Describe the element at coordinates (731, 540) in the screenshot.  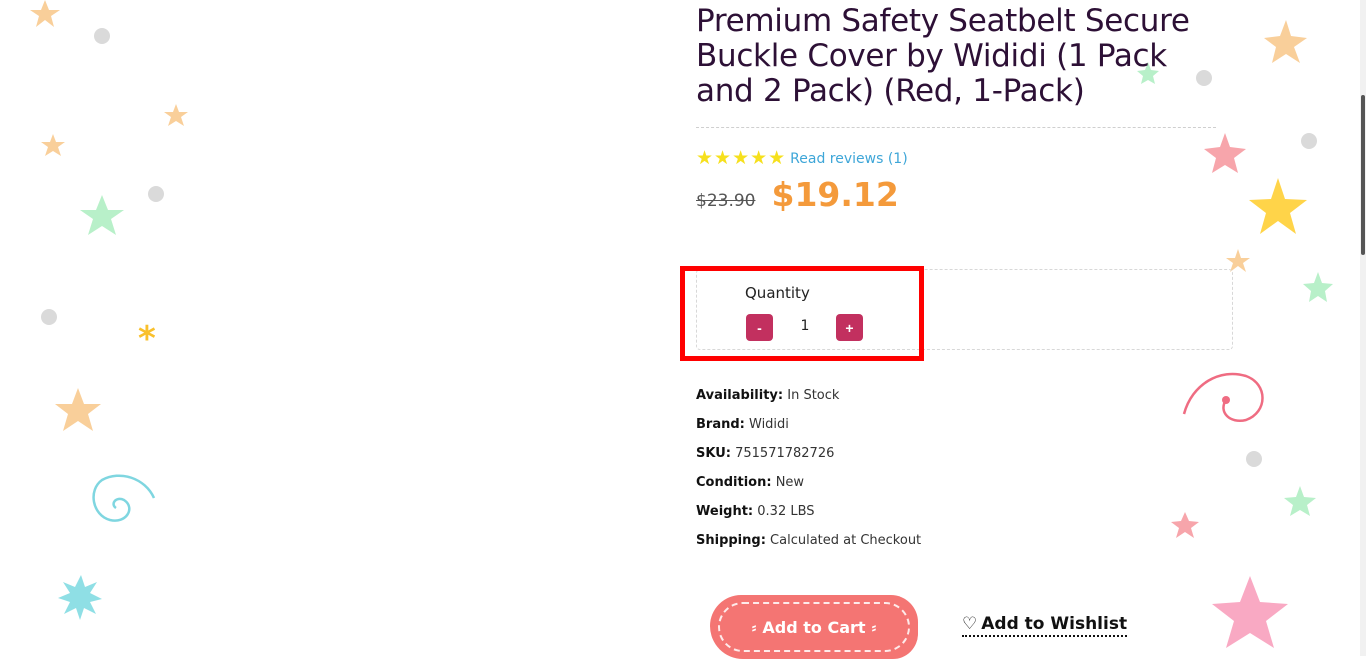
I see `spec-key: Shipping:` at that location.